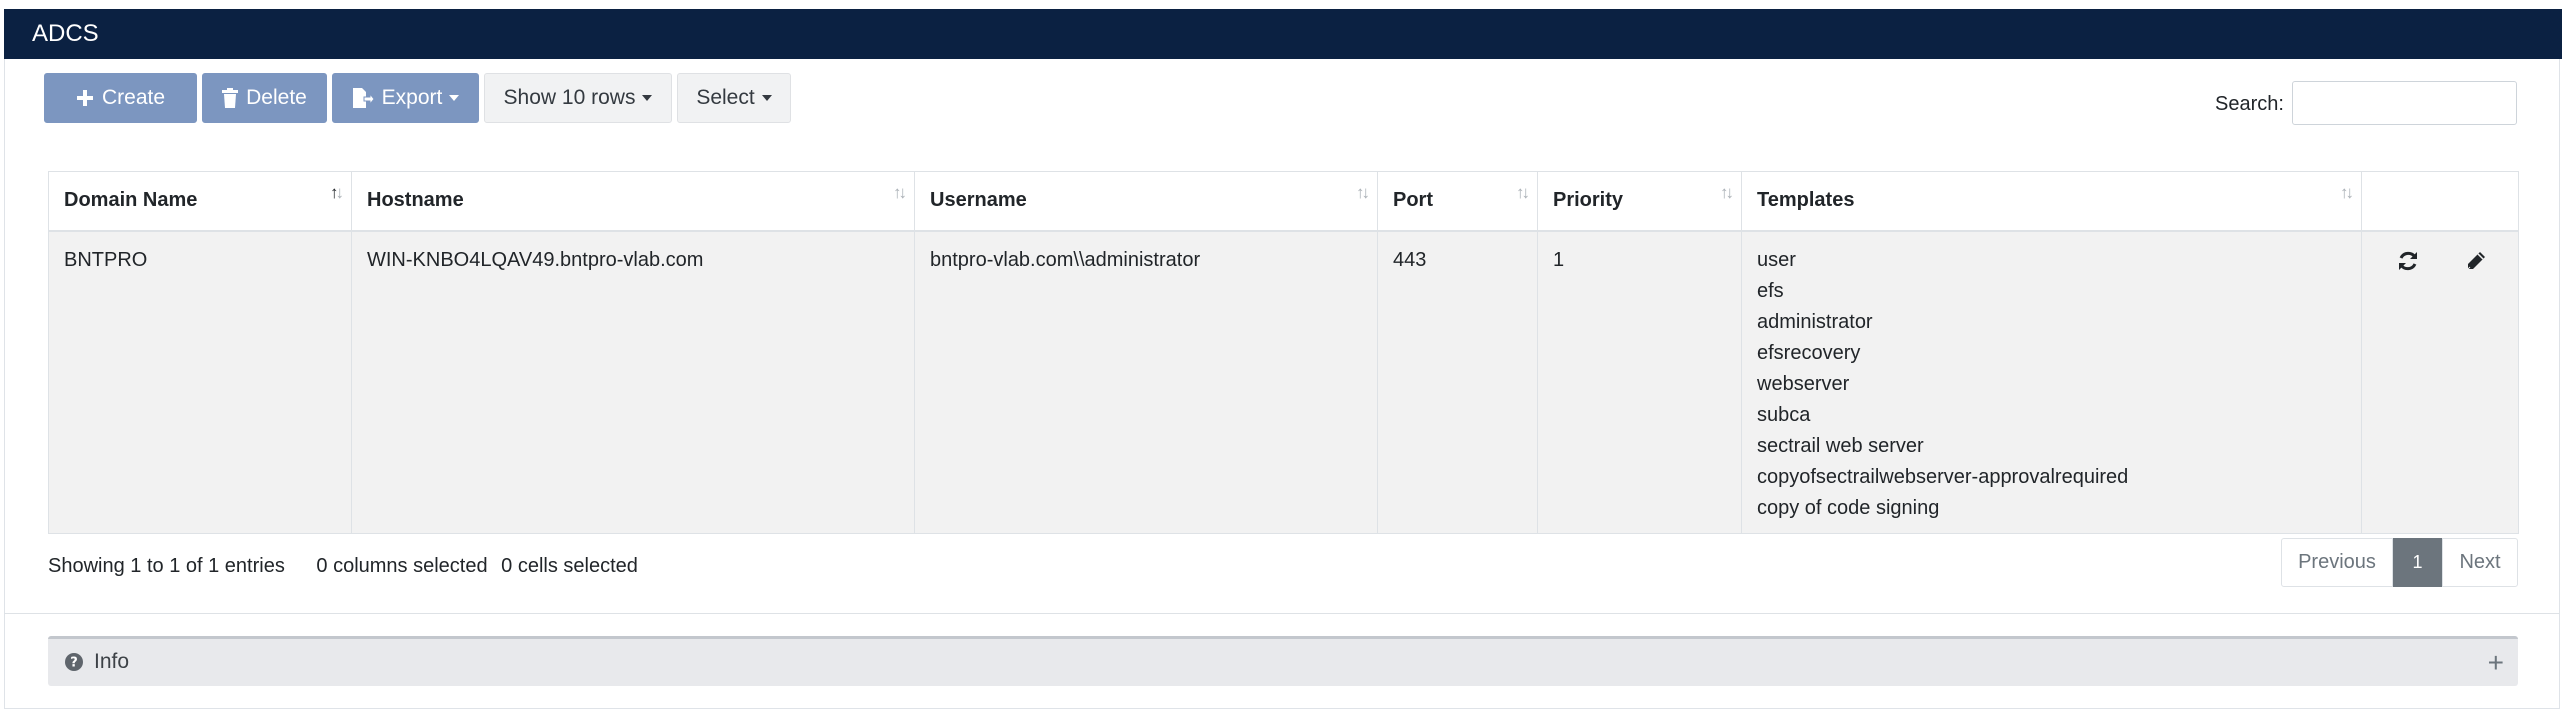 Image resolution: width=2564 pixels, height=712 pixels. I want to click on cell-username: bntpro-vlab.com\\administrator, so click(1146, 382).